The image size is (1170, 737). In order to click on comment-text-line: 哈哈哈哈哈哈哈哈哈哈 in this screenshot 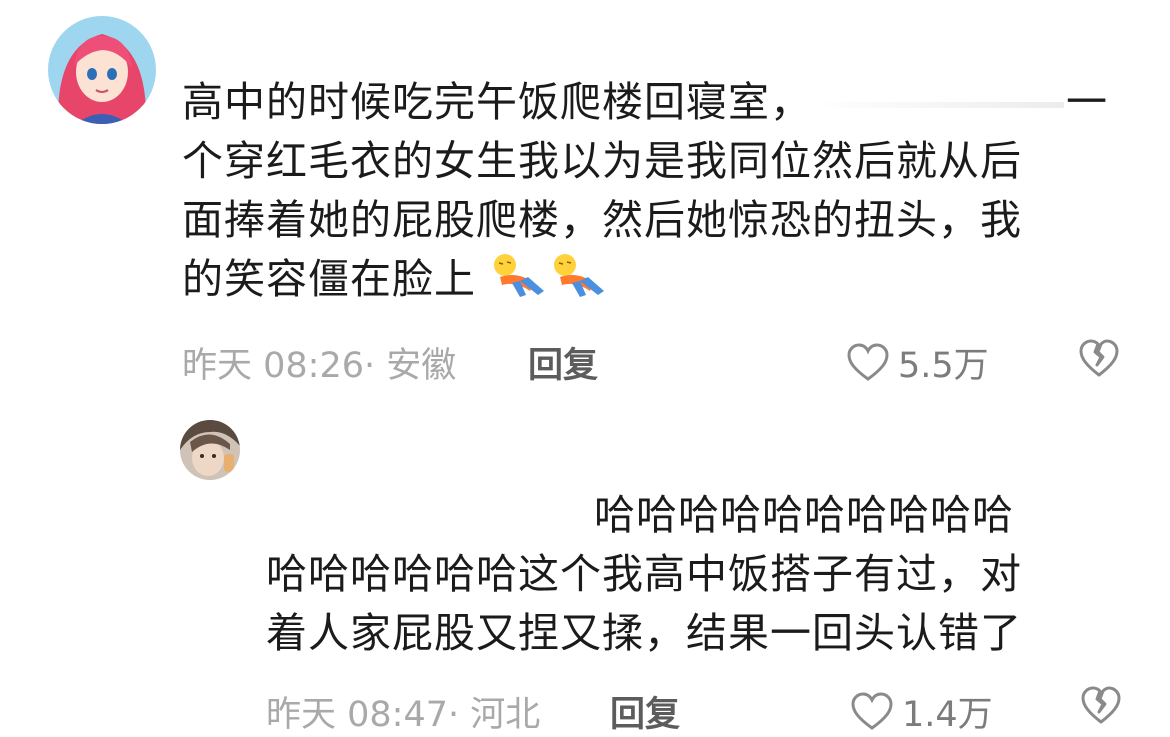, I will do `click(804, 515)`.